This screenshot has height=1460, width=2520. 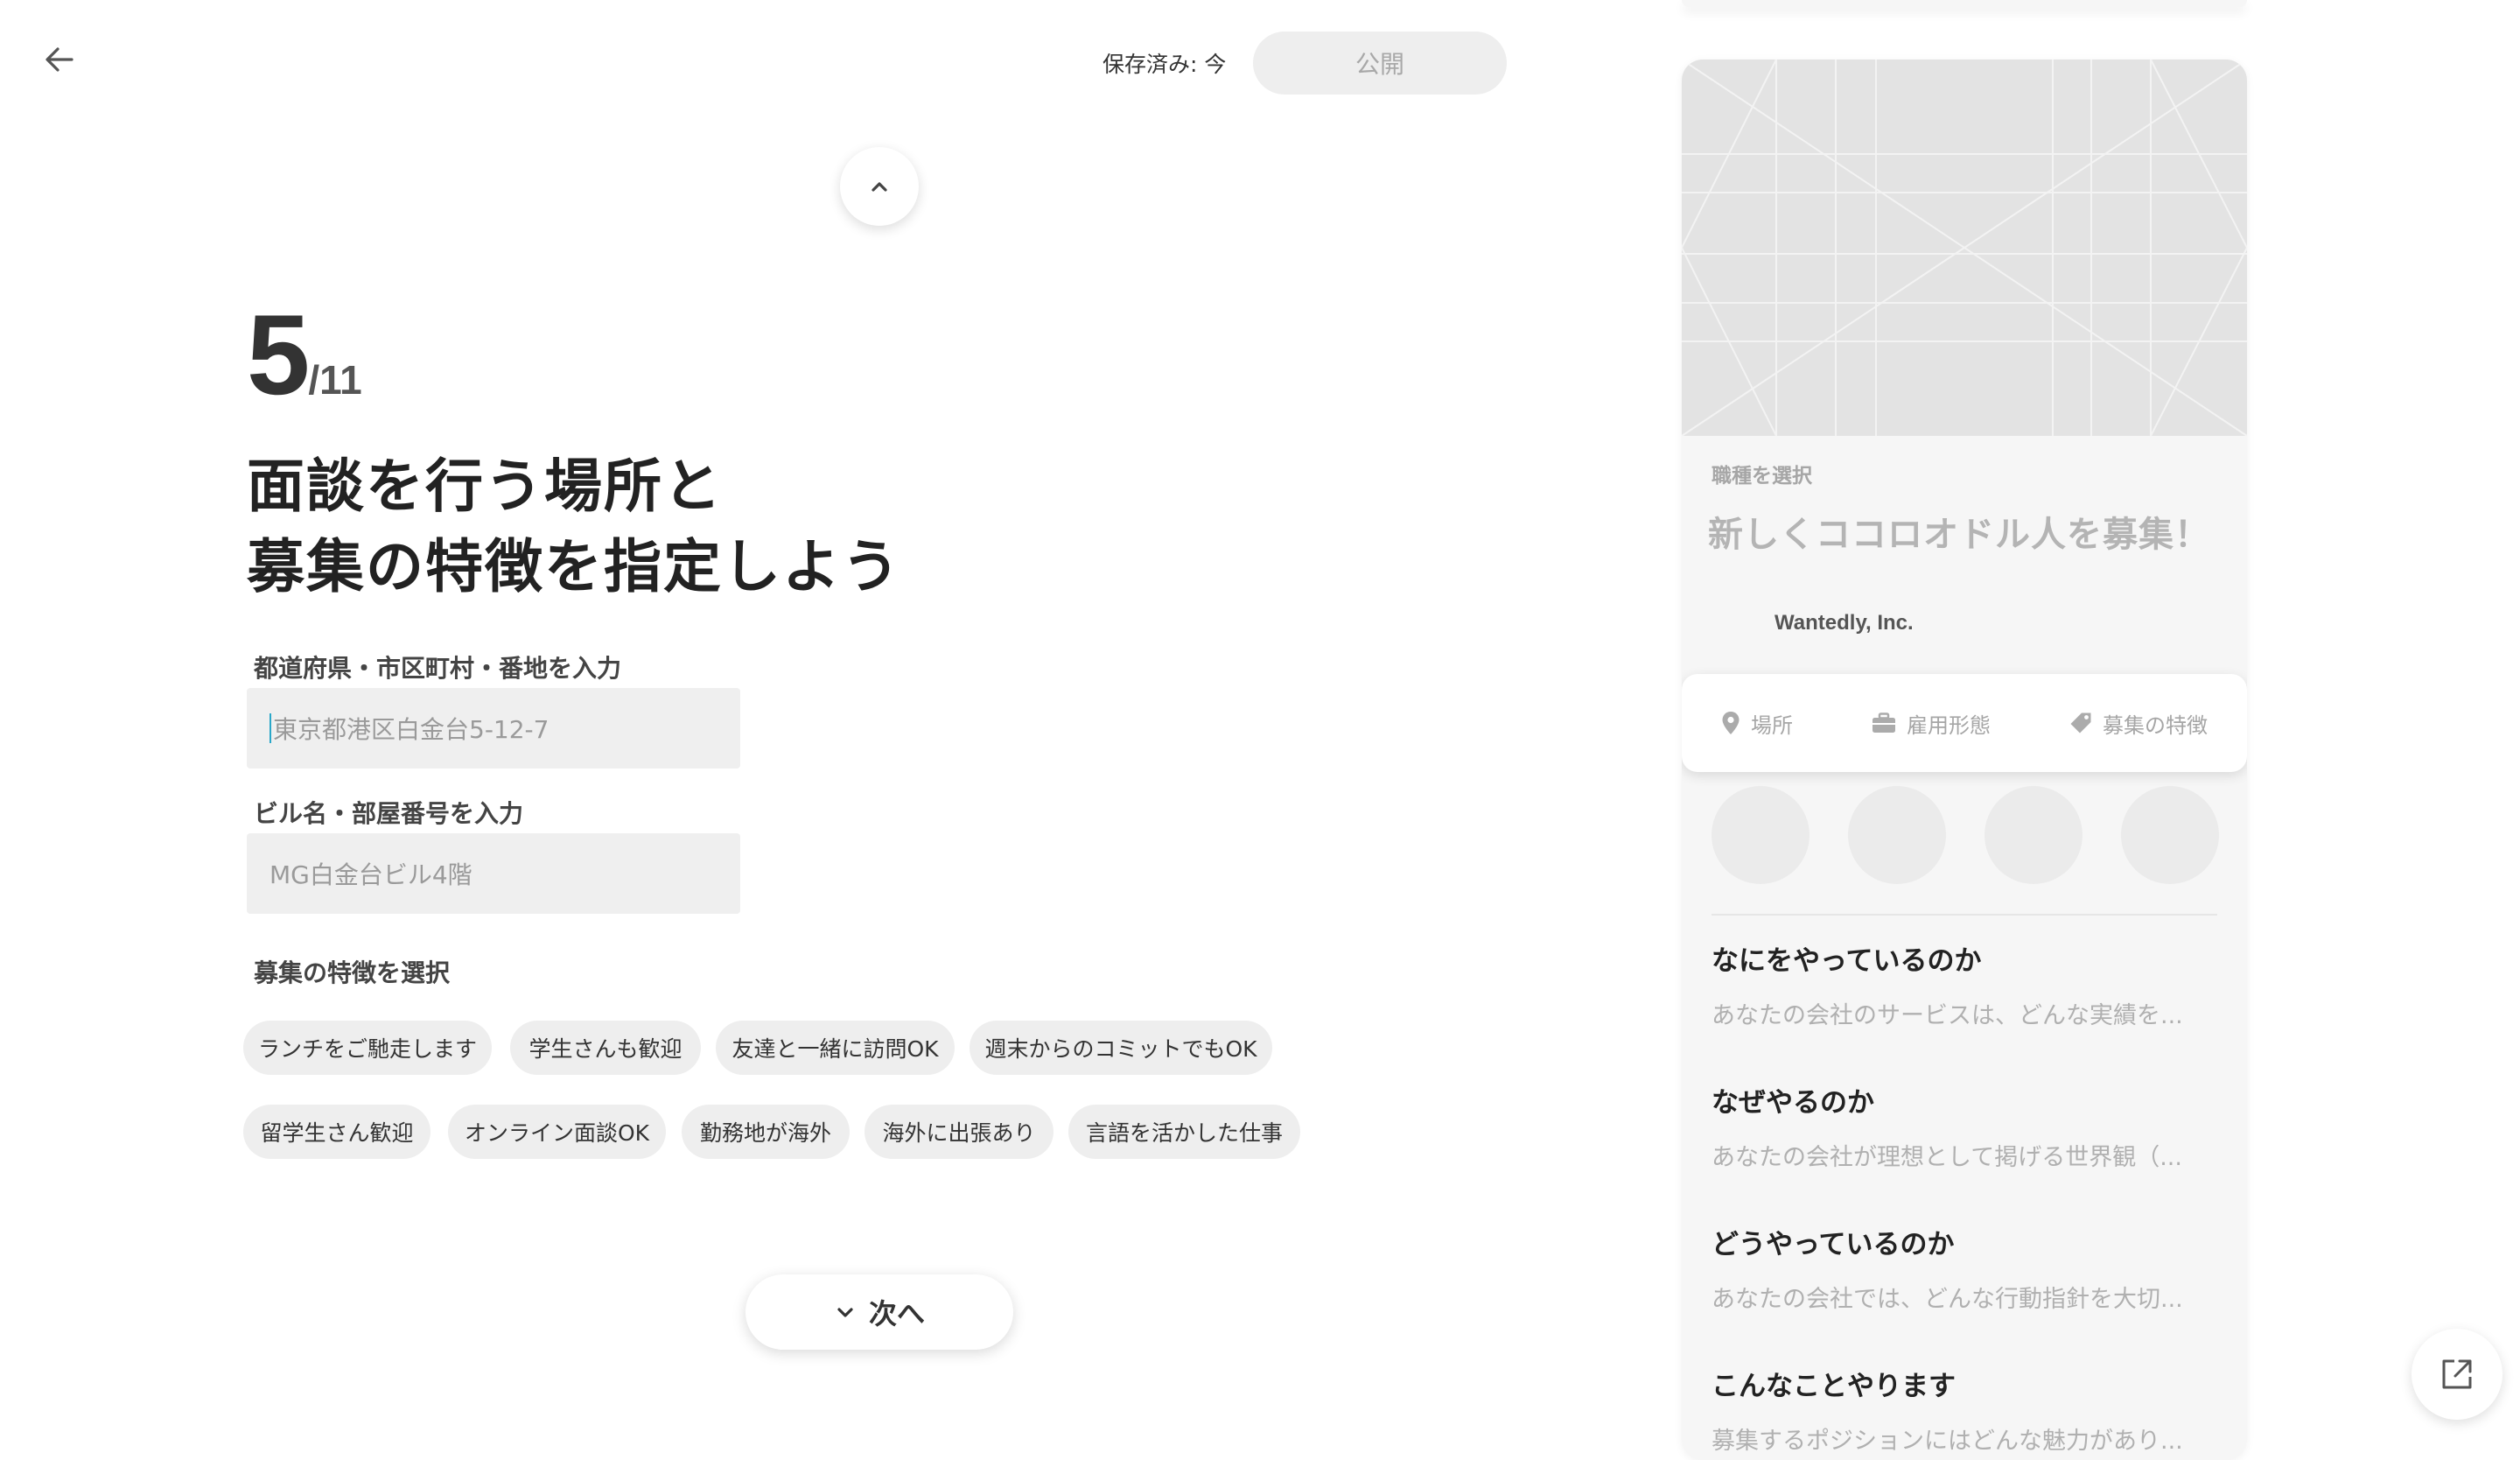 What do you see at coordinates (367, 1048) in the screenshot?
I see `feature-chip-lunch: ランチをご馳走します` at bounding box center [367, 1048].